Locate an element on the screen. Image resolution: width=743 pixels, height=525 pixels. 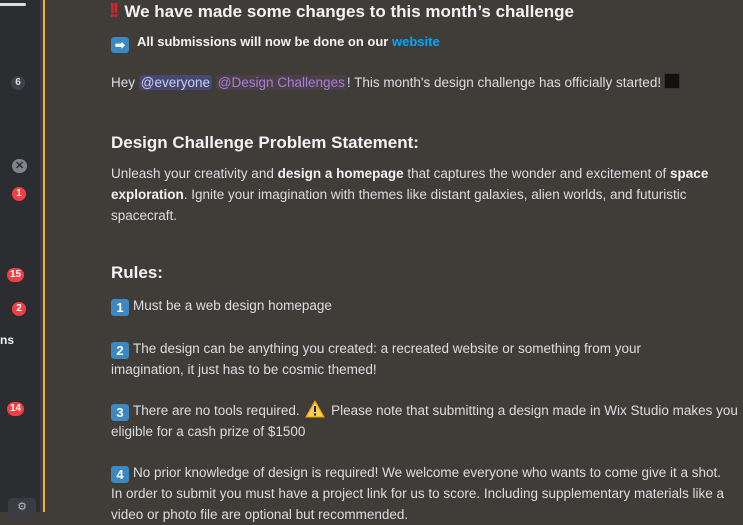
sidebar-selection-indicator is located at coordinates (13, 4).